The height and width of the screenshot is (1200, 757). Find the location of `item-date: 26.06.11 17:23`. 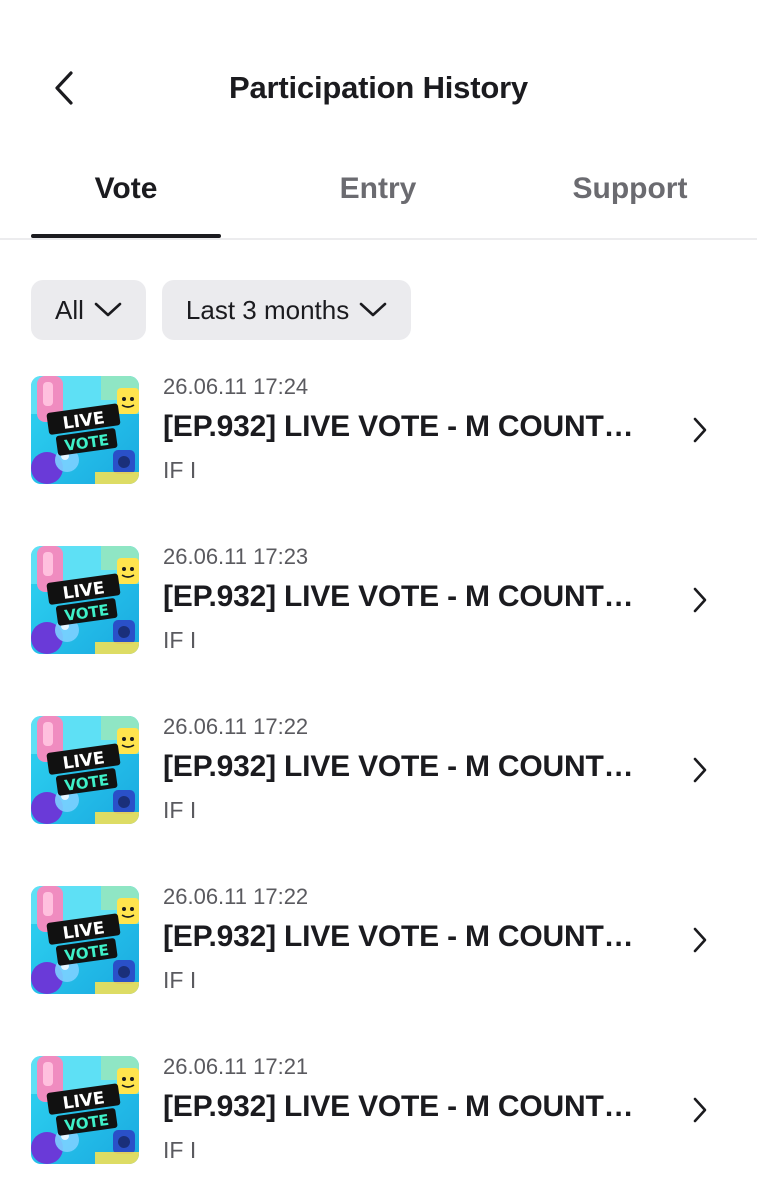

item-date: 26.06.11 17:23 is located at coordinates (236, 556).